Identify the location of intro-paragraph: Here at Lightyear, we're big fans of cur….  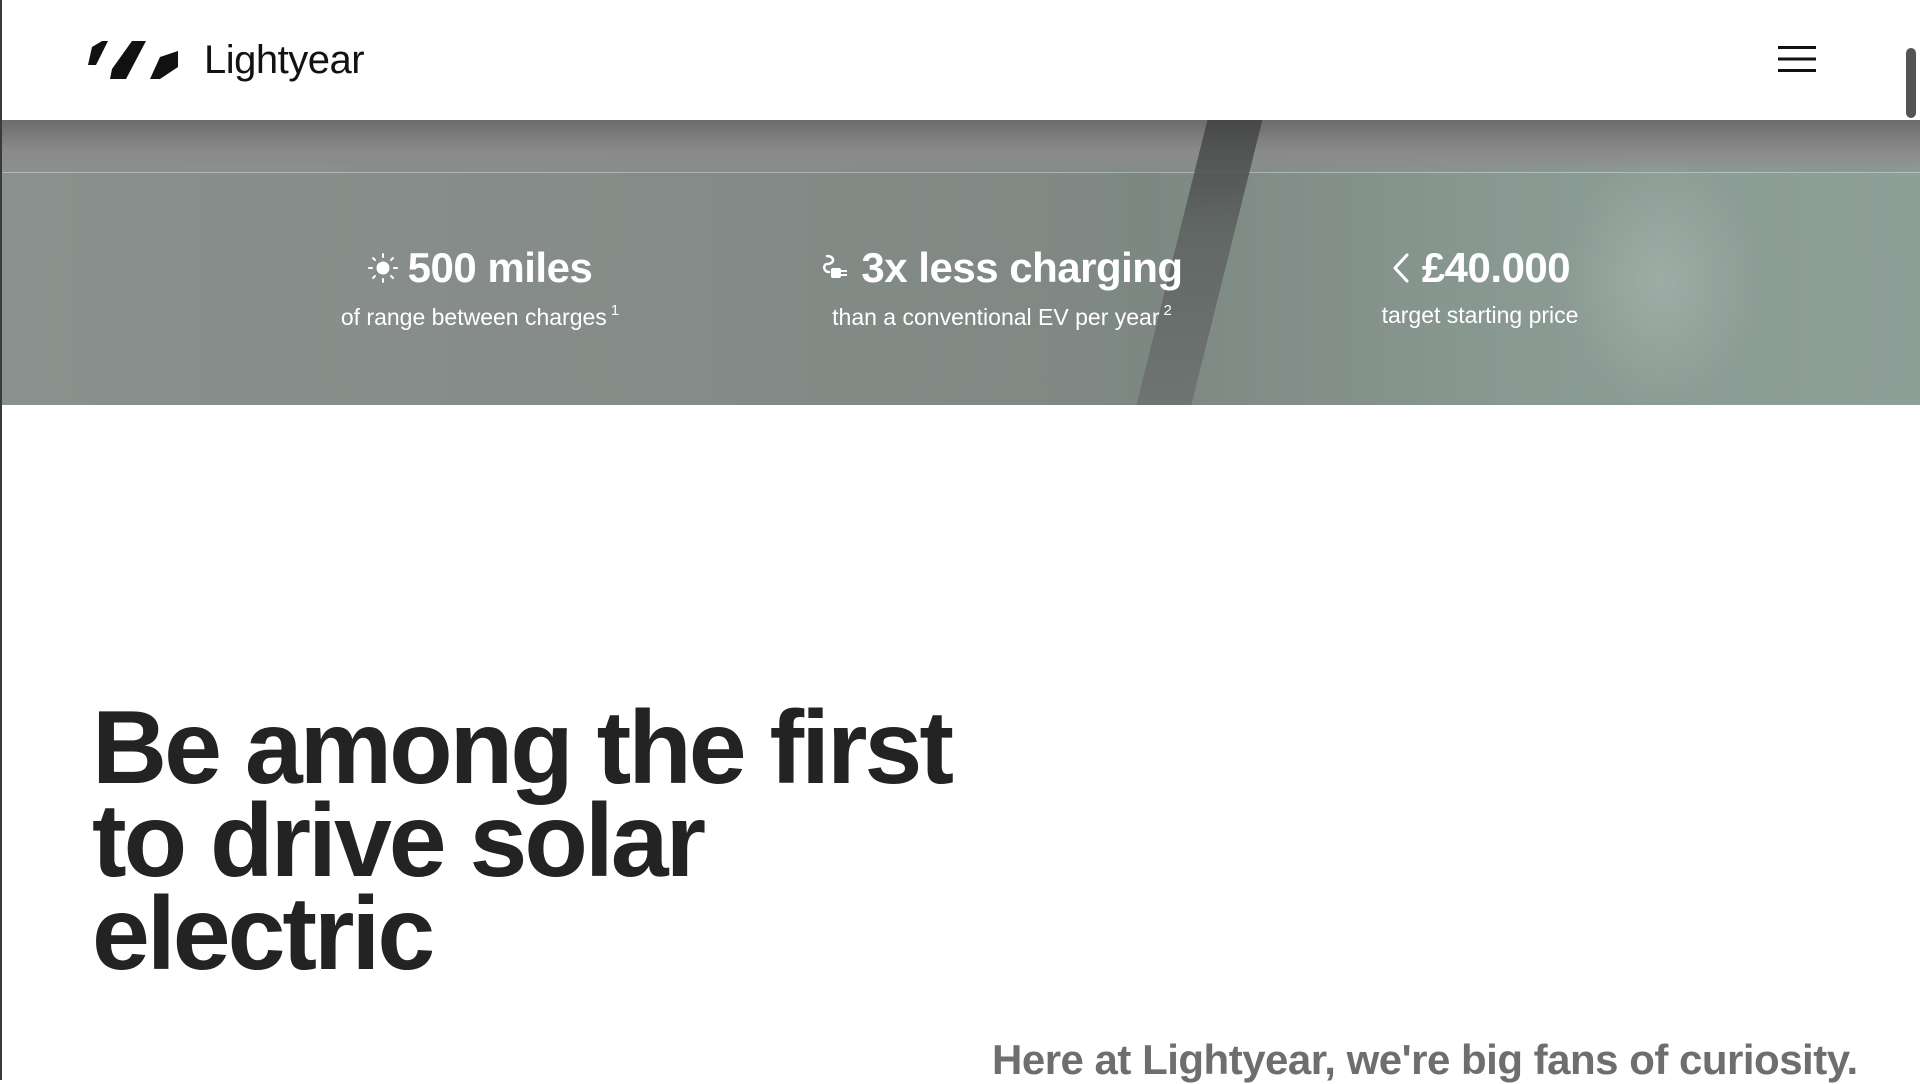
(1425, 1059).